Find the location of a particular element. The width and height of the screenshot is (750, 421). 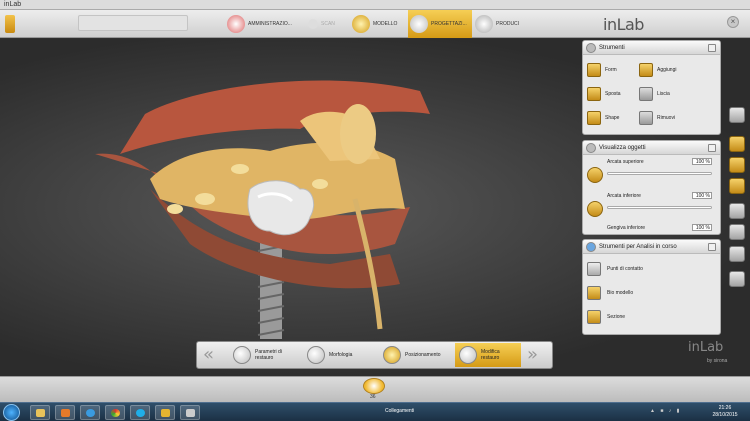

phase-model: MODELLO is located at coordinates (378, 24).